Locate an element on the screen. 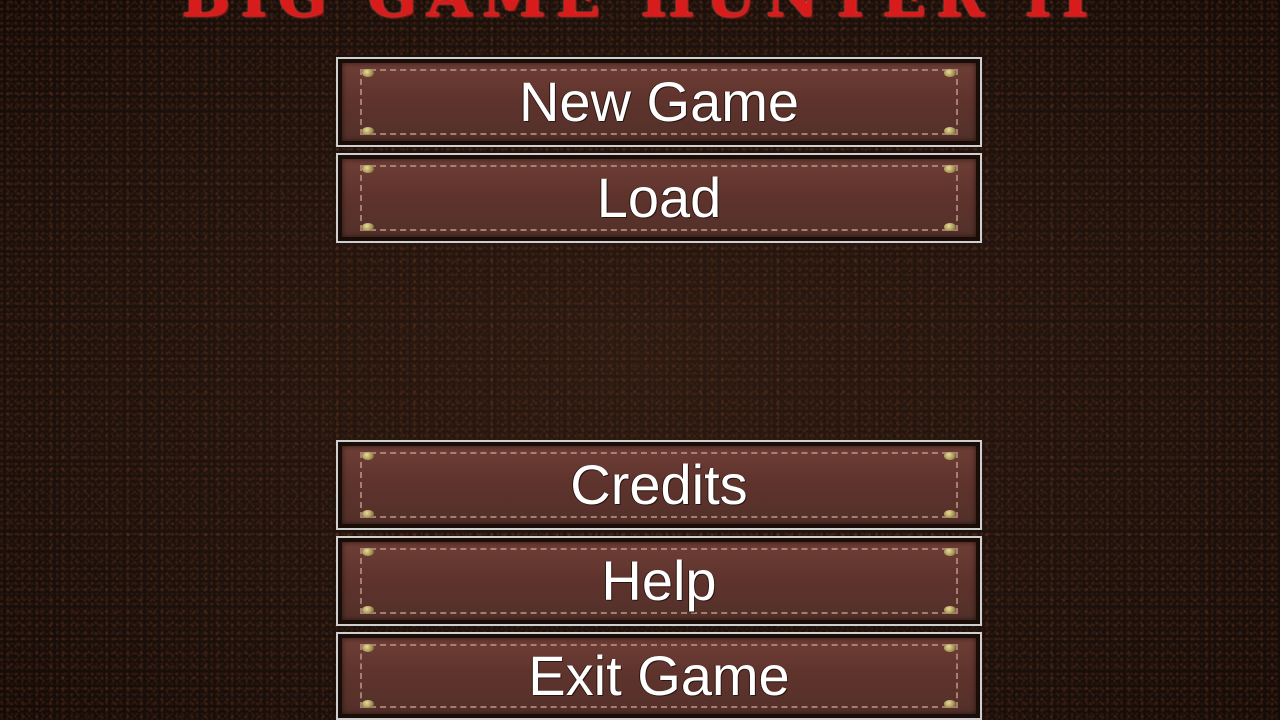 This screenshot has height=720, width=1280. exit-game-label: Exit Game is located at coordinates (659, 675).